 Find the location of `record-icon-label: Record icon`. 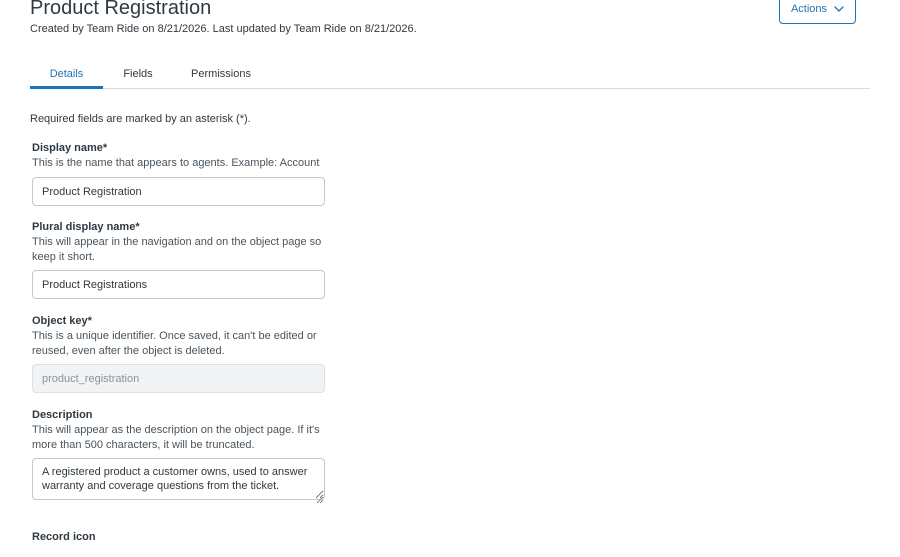

record-icon-label: Record icon is located at coordinates (64, 537).